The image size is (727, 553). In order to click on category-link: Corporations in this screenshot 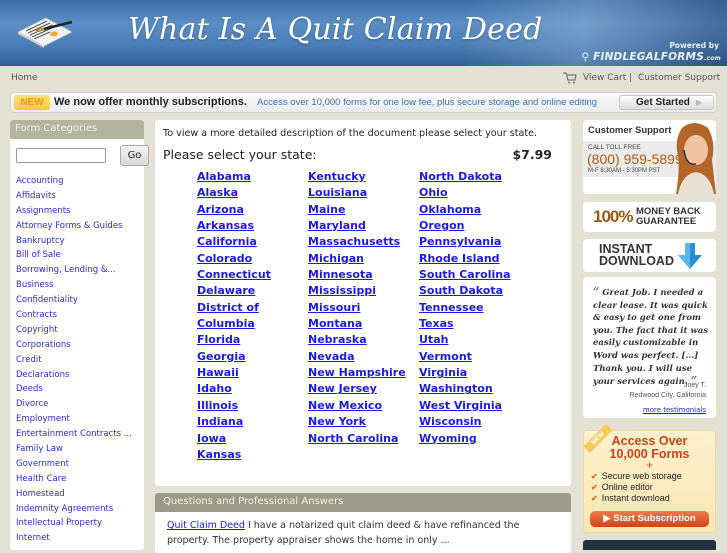, I will do `click(43, 345)`.